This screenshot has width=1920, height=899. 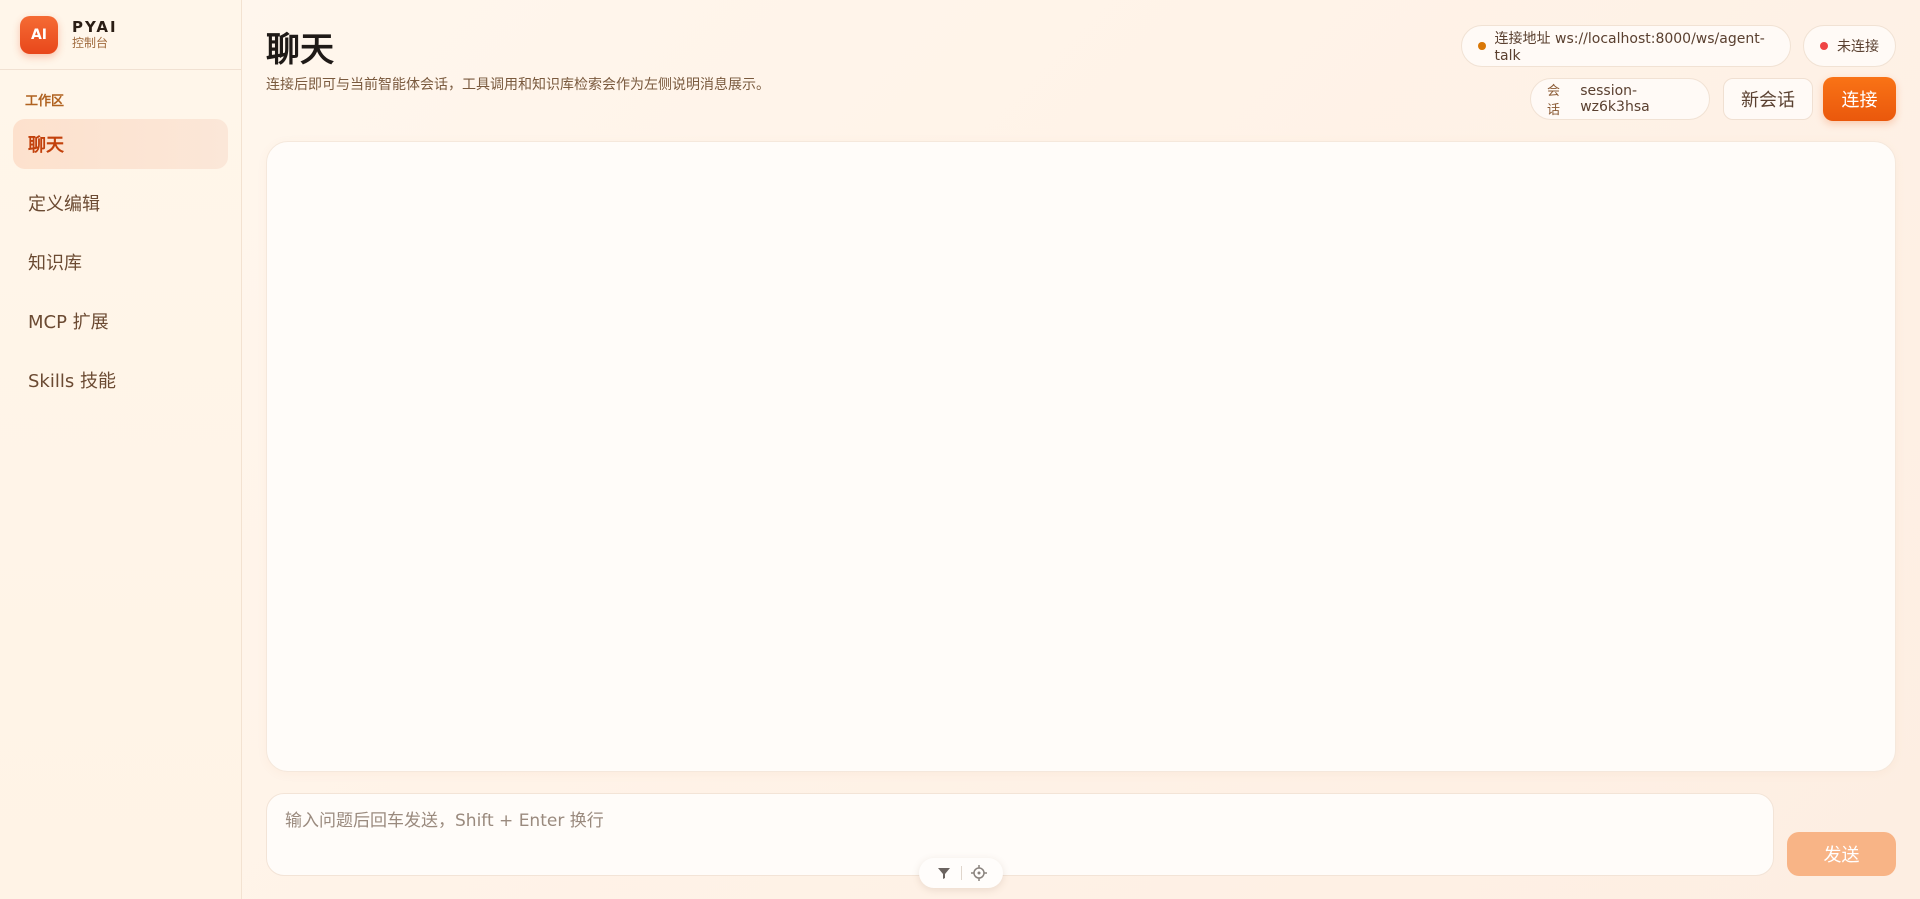 I want to click on floating-toolbar, so click(x=961, y=873).